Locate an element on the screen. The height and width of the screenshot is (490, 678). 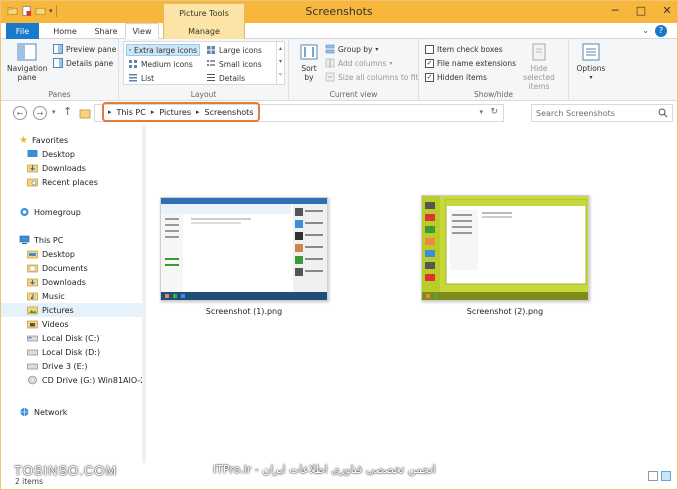
add-columns-icon is located at coordinates (330, 63).